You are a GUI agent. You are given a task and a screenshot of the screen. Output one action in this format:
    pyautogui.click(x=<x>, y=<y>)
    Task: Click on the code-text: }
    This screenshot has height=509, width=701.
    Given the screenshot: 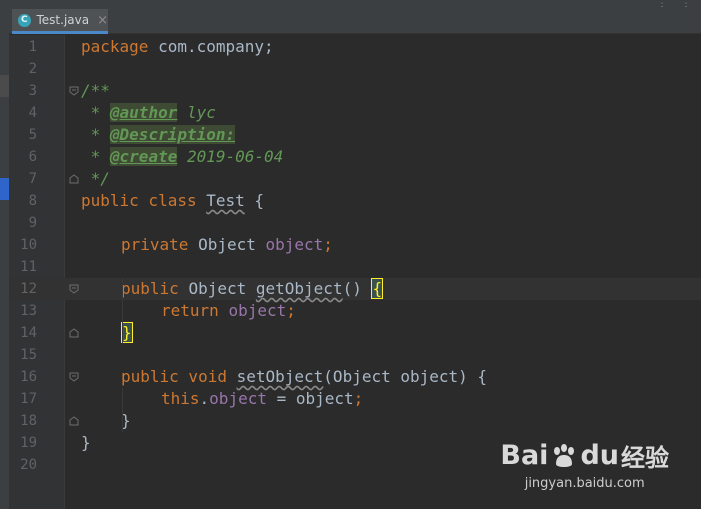 What is the action you would take?
    pyautogui.click(x=86, y=442)
    